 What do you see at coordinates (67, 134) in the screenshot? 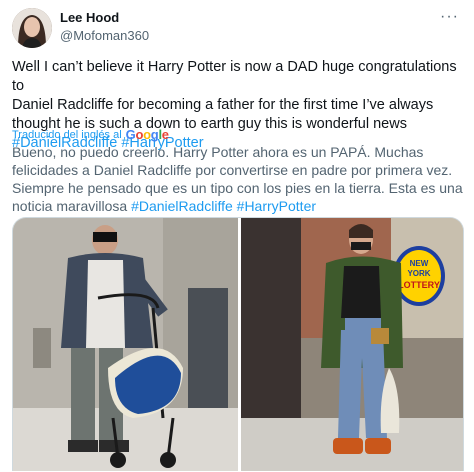
I see `translation-label: Traducido del inglés al` at bounding box center [67, 134].